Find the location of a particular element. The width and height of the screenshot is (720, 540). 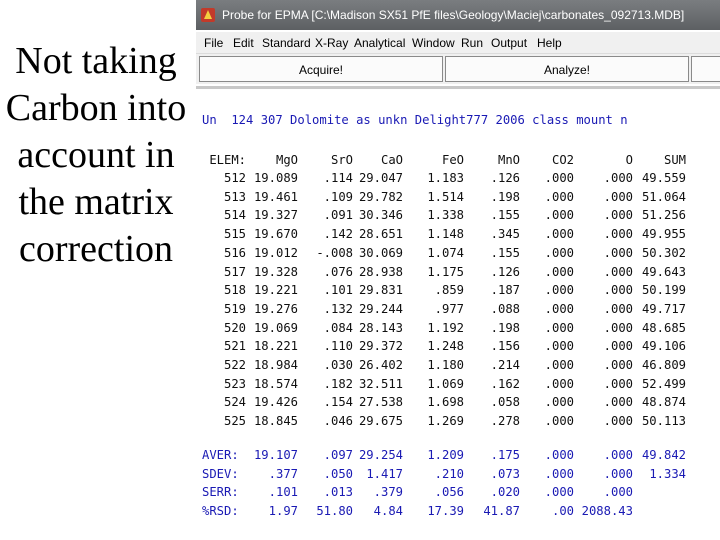

table-cell: 50.302 is located at coordinates (663, 252).